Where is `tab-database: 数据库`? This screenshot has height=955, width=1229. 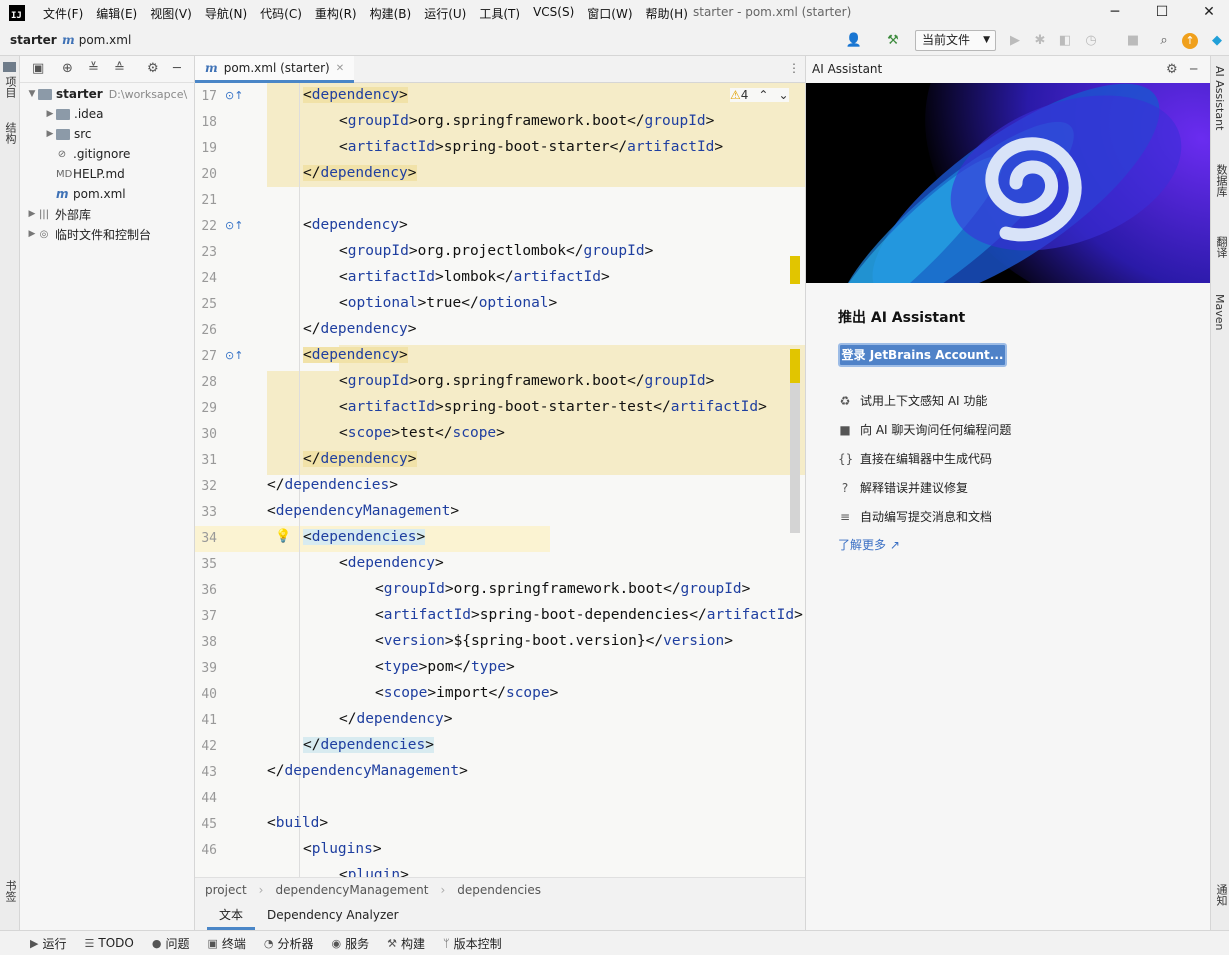 tab-database: 数据库 is located at coordinates (1221, 180).